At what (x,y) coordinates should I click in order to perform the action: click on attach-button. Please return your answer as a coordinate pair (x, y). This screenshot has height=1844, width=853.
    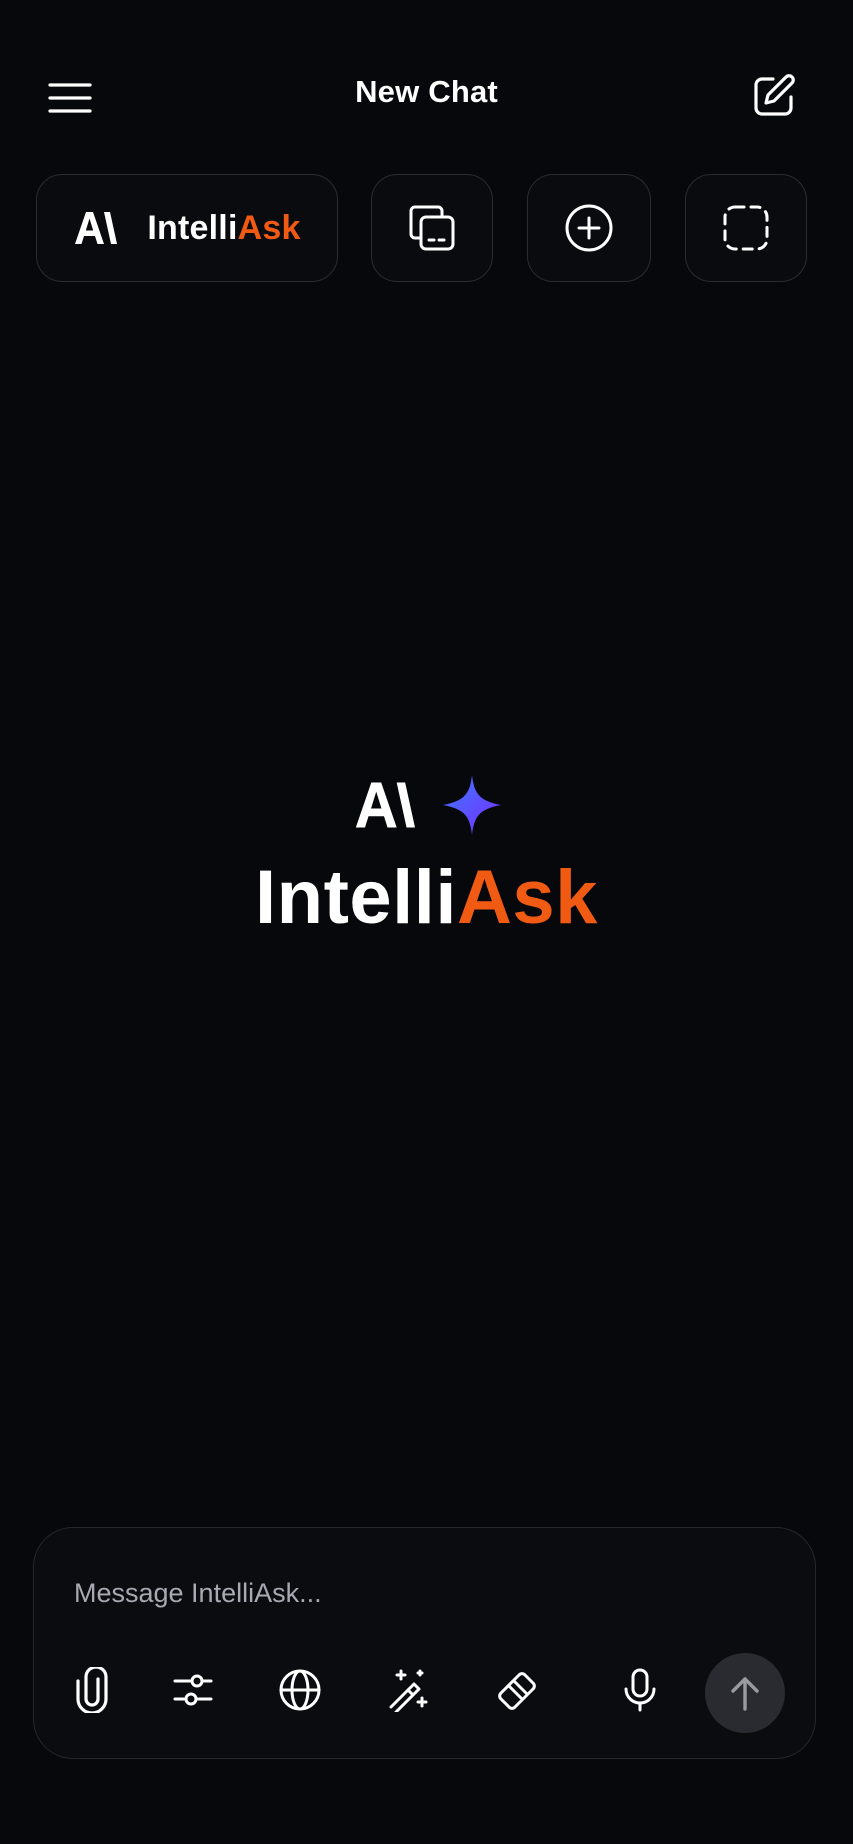
    Looking at the image, I should click on (92, 1690).